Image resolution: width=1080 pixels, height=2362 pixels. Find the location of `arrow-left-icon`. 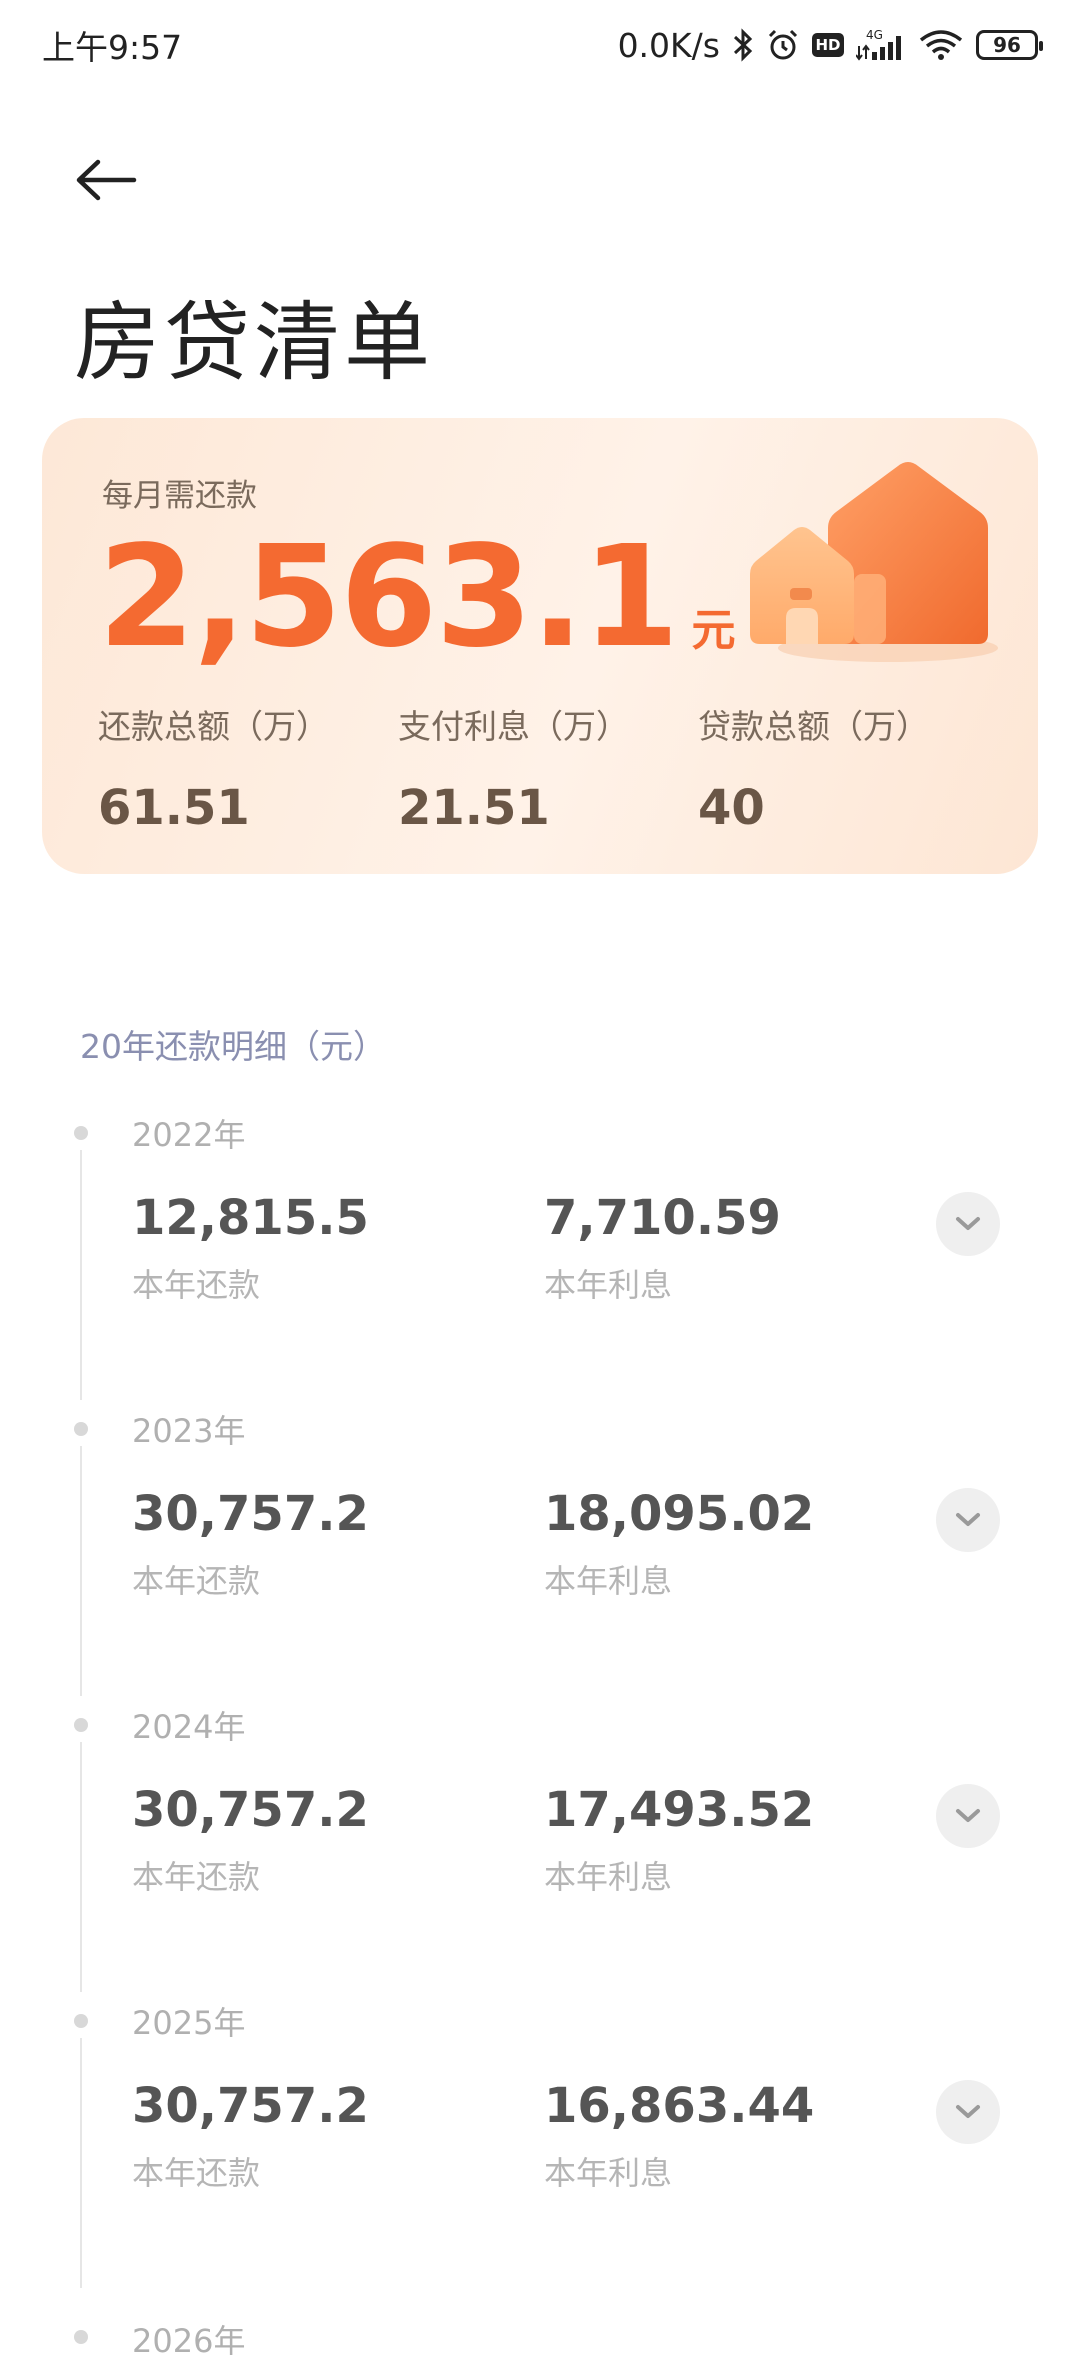

arrow-left-icon is located at coordinates (106, 180).